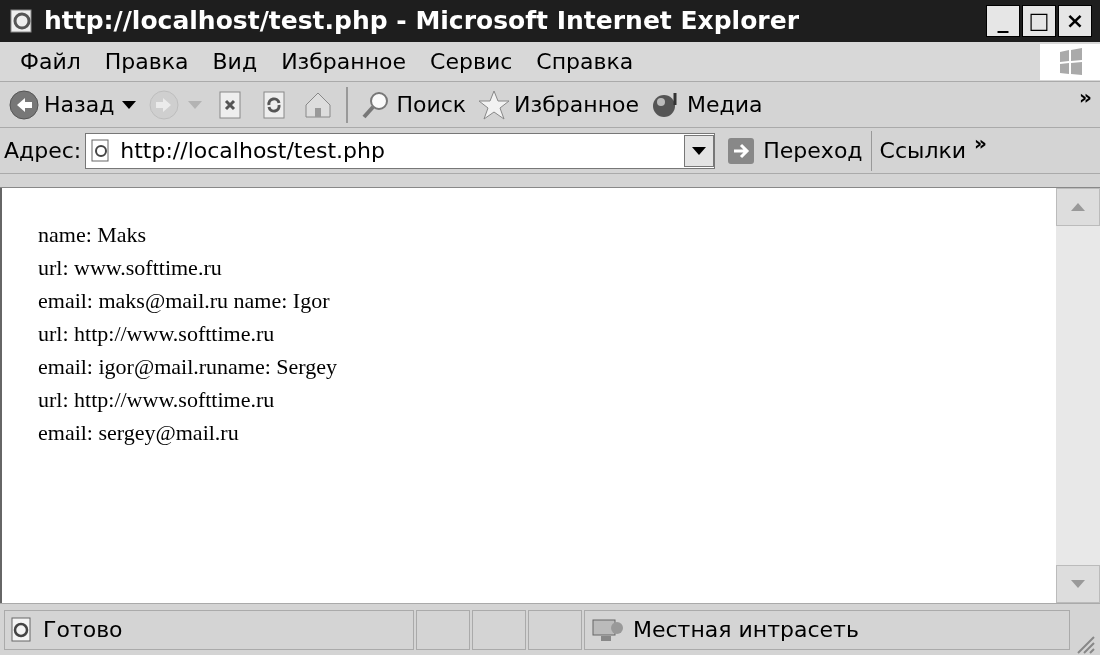  I want to click on text-line: url: www.softtime.ru, so click(130, 268).